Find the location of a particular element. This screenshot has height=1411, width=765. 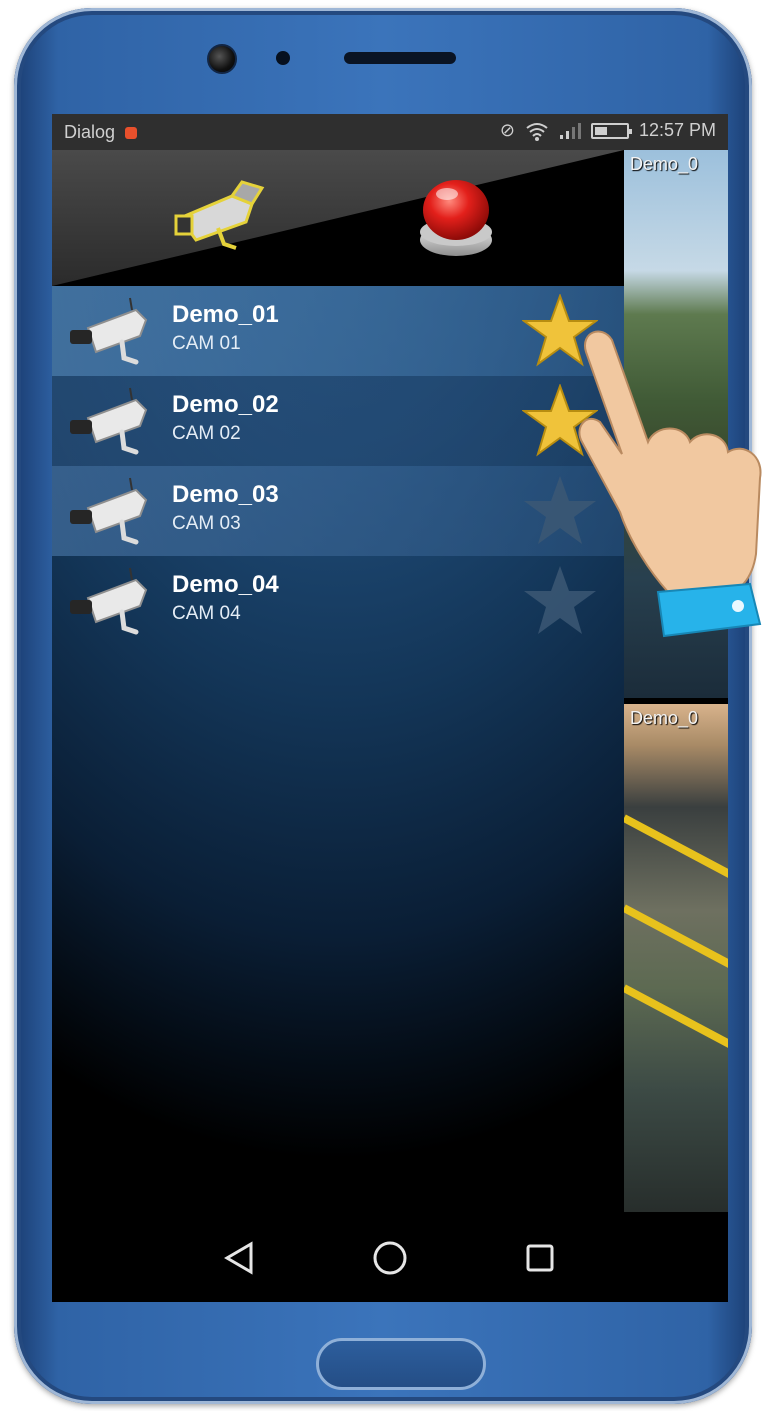

camera-item-texts: Demo_04 CAM 04 is located at coordinates (225, 599).